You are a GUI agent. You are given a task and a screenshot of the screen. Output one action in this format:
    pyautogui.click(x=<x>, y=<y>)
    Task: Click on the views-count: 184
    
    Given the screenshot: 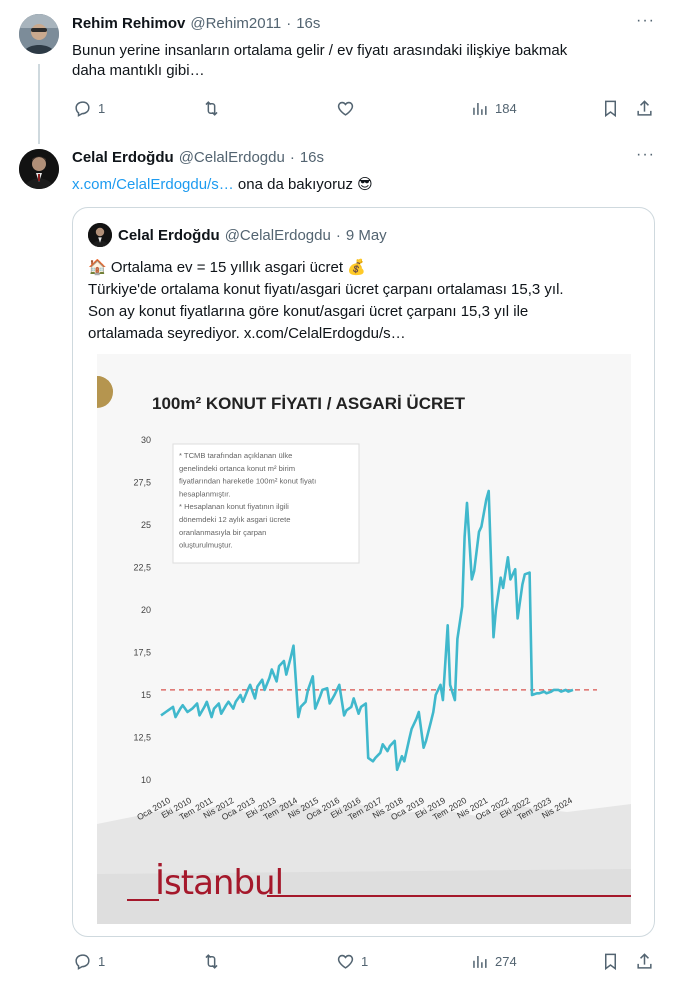 What is the action you would take?
    pyautogui.click(x=506, y=108)
    